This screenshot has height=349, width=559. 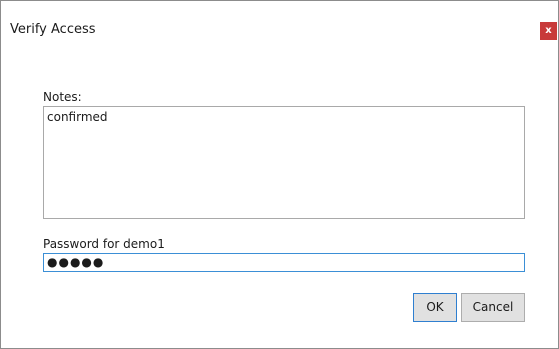 What do you see at coordinates (62, 97) in the screenshot?
I see `notes-label: Notes:` at bounding box center [62, 97].